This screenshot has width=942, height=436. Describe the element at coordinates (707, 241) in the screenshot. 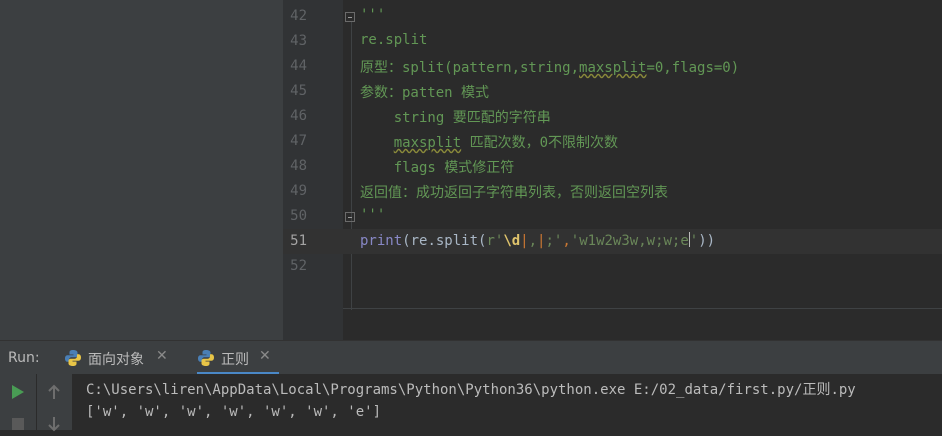

I see `code-segment: ))` at that location.